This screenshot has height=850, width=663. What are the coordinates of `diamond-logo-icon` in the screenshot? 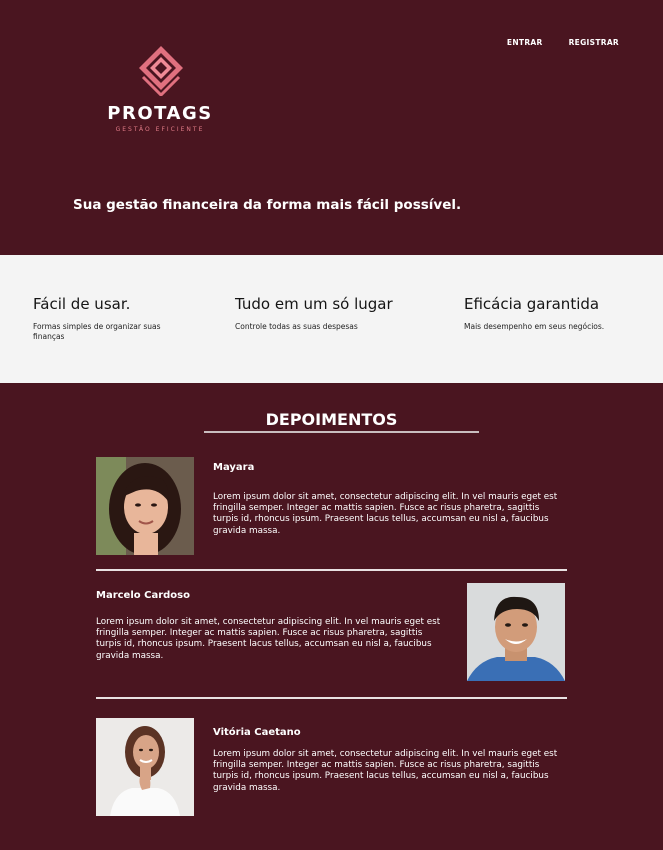 It's located at (161, 71).